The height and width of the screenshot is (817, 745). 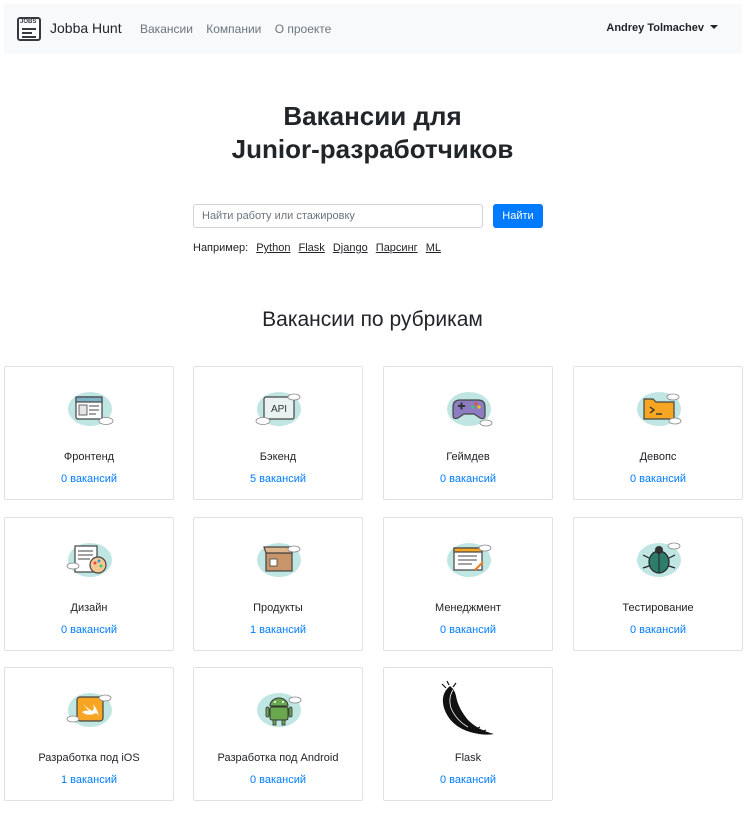 What do you see at coordinates (89, 758) in the screenshot?
I see `card-title: Разработка под iOS` at bounding box center [89, 758].